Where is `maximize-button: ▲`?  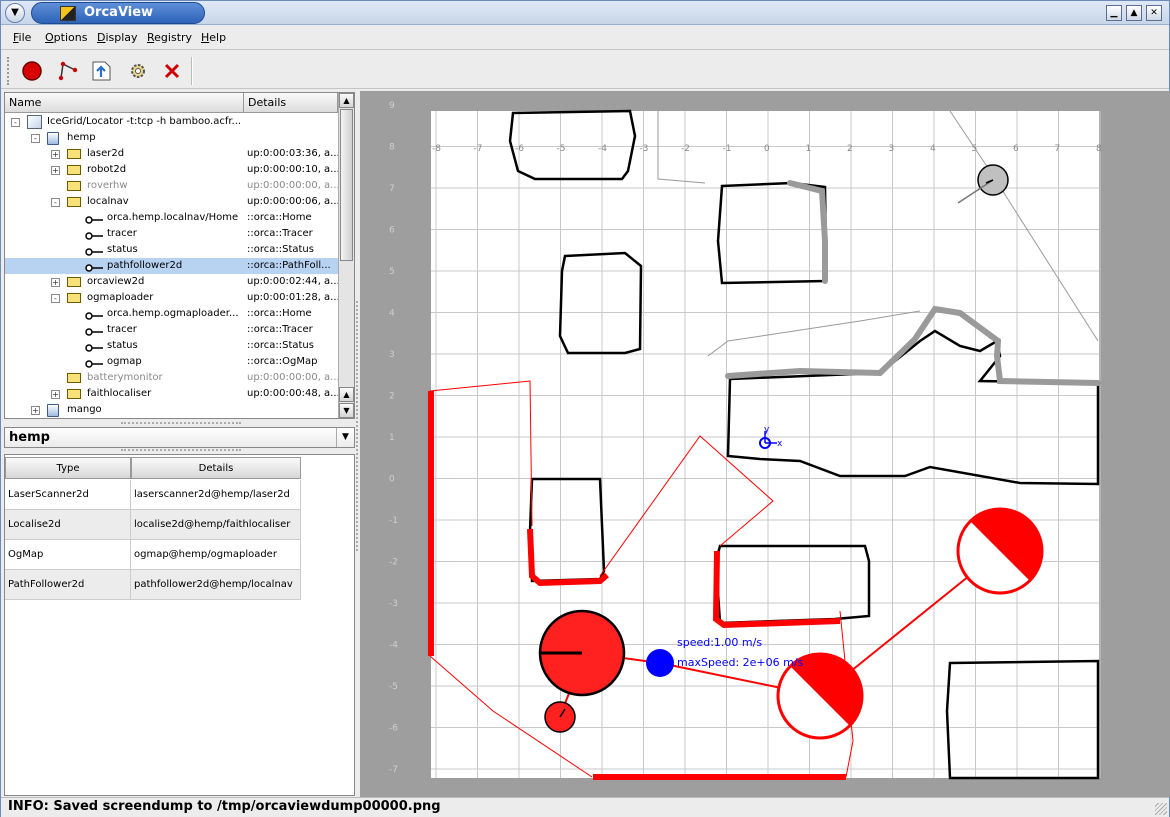 maximize-button: ▲ is located at coordinates (1134, 13).